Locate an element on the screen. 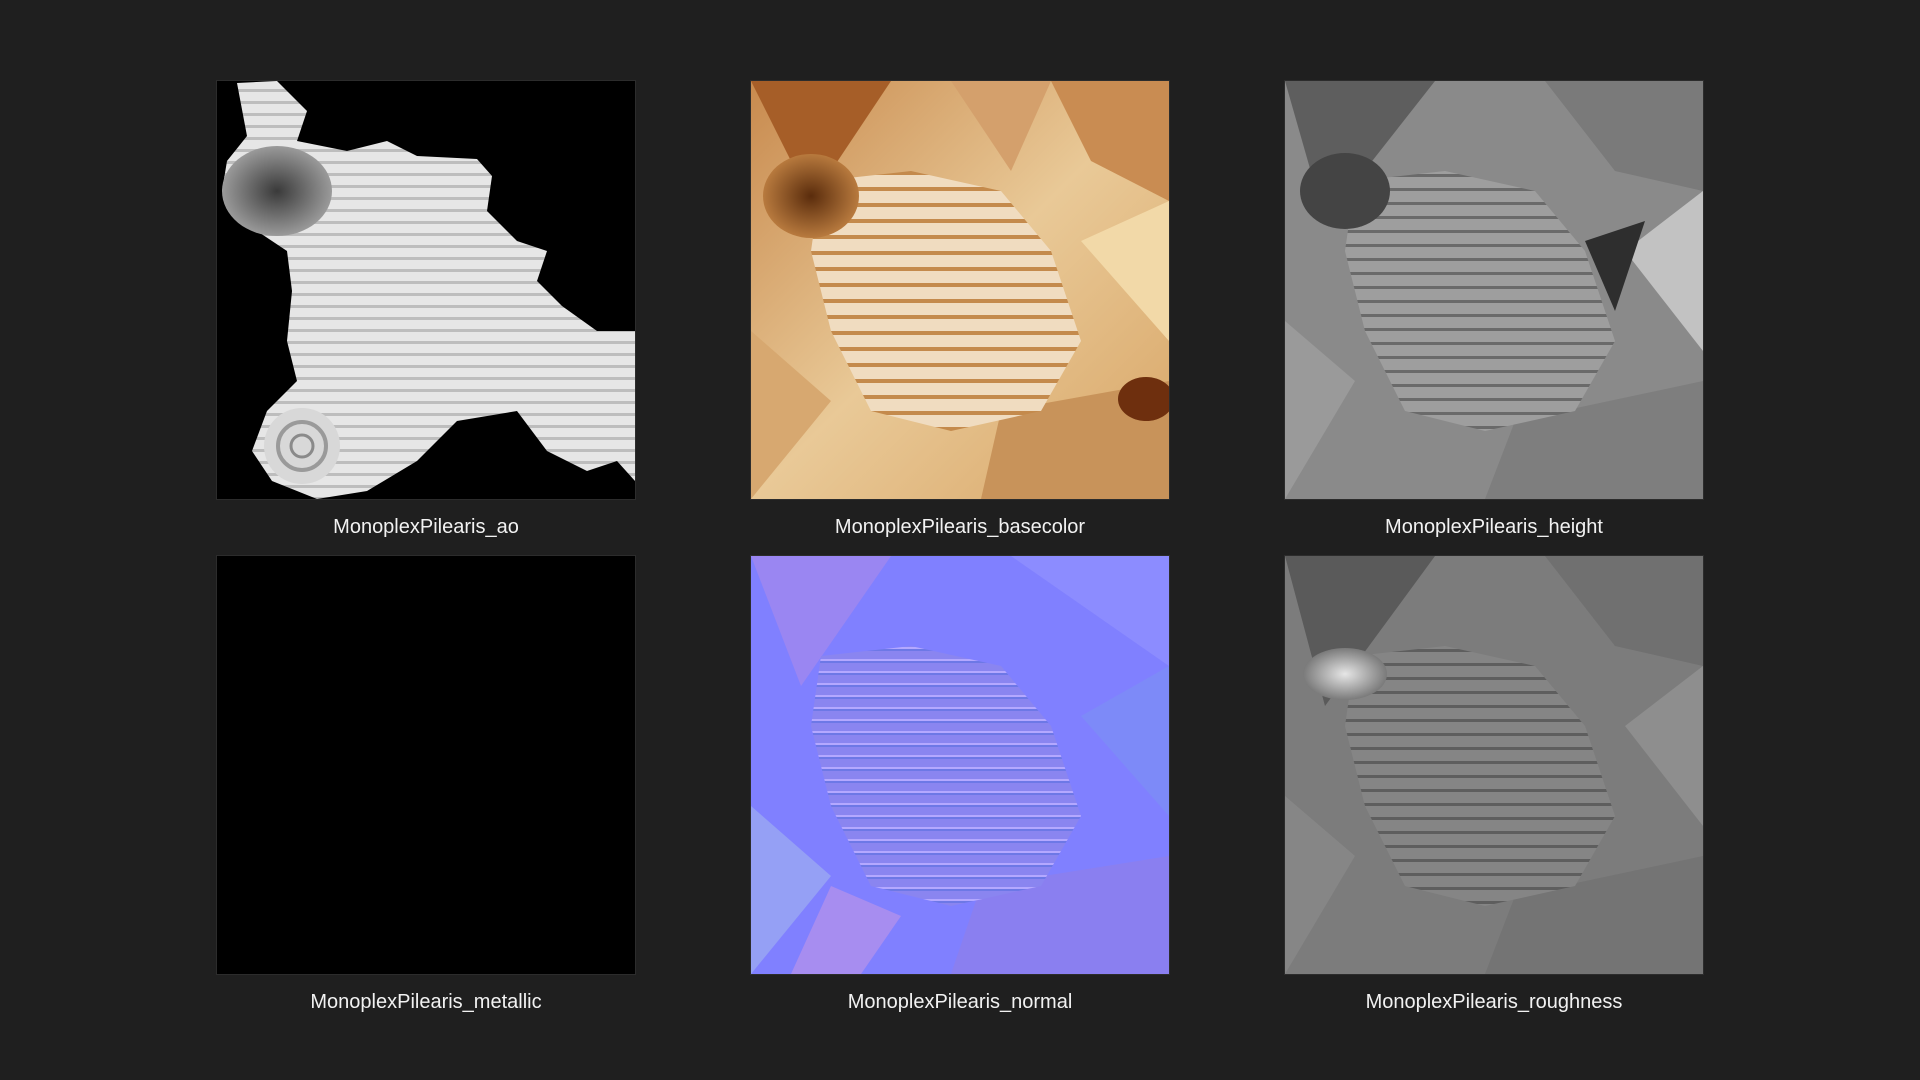 Image resolution: width=1920 pixels, height=1080 pixels. file-tile-ao: MonoplexPilearis_ao is located at coordinates (426, 309).